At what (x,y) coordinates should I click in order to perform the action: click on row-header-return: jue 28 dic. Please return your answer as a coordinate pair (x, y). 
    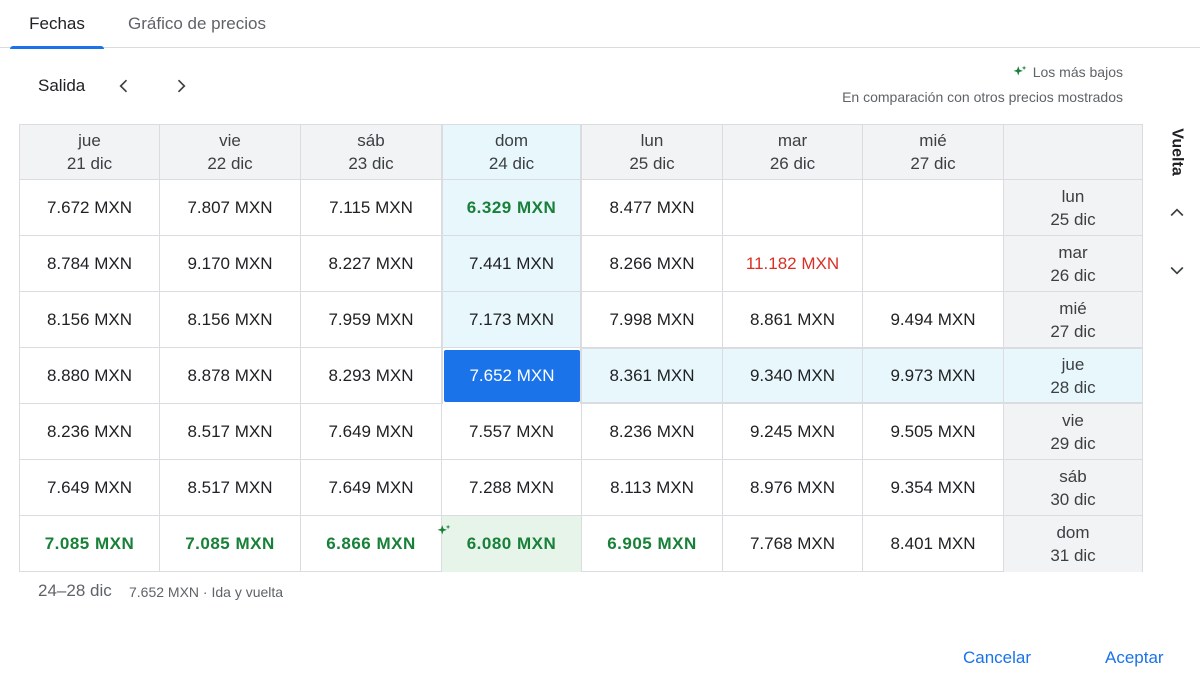
    Looking at the image, I should click on (1073, 376).